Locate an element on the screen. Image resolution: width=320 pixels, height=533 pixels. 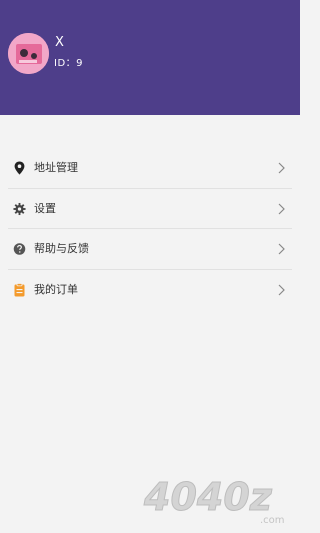
gear-icon is located at coordinates (19, 208).